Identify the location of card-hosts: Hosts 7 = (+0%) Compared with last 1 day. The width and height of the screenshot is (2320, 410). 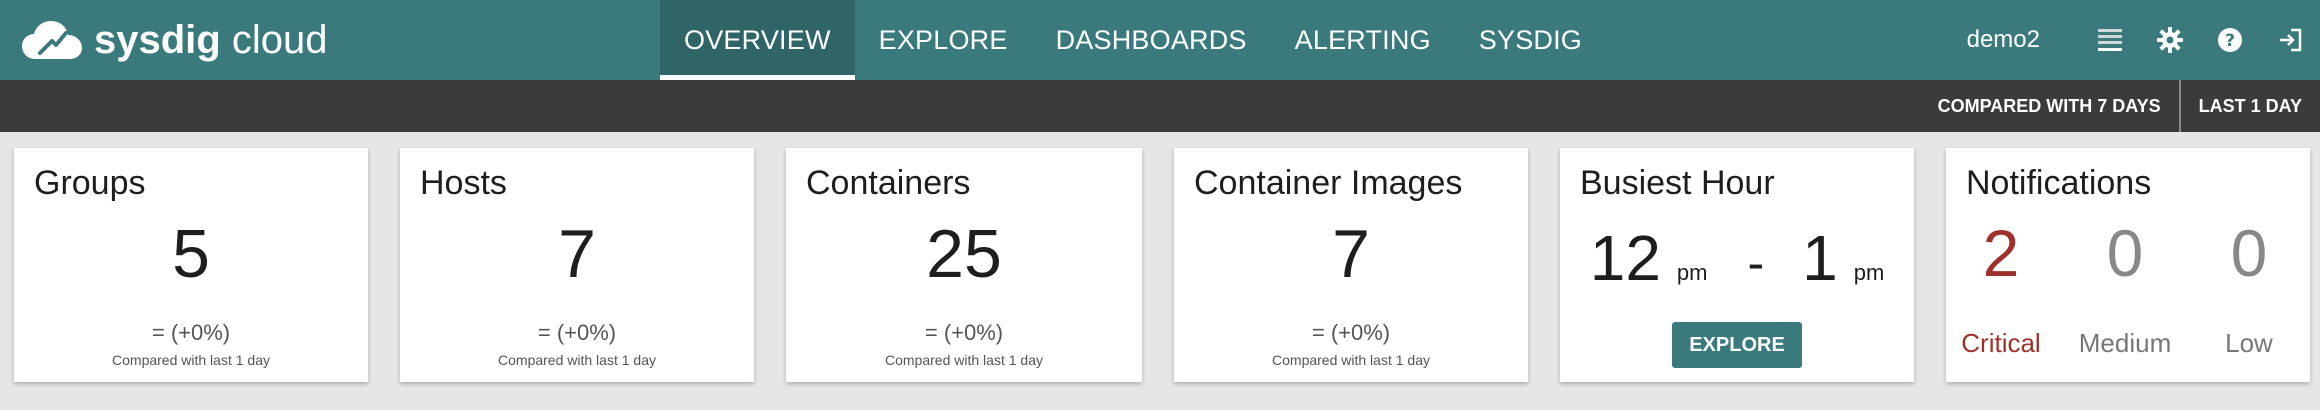
(577, 265).